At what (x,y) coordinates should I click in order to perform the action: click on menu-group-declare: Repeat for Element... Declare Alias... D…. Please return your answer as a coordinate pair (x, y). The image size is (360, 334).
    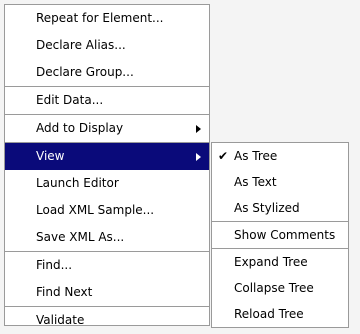
    Looking at the image, I should click on (107, 45).